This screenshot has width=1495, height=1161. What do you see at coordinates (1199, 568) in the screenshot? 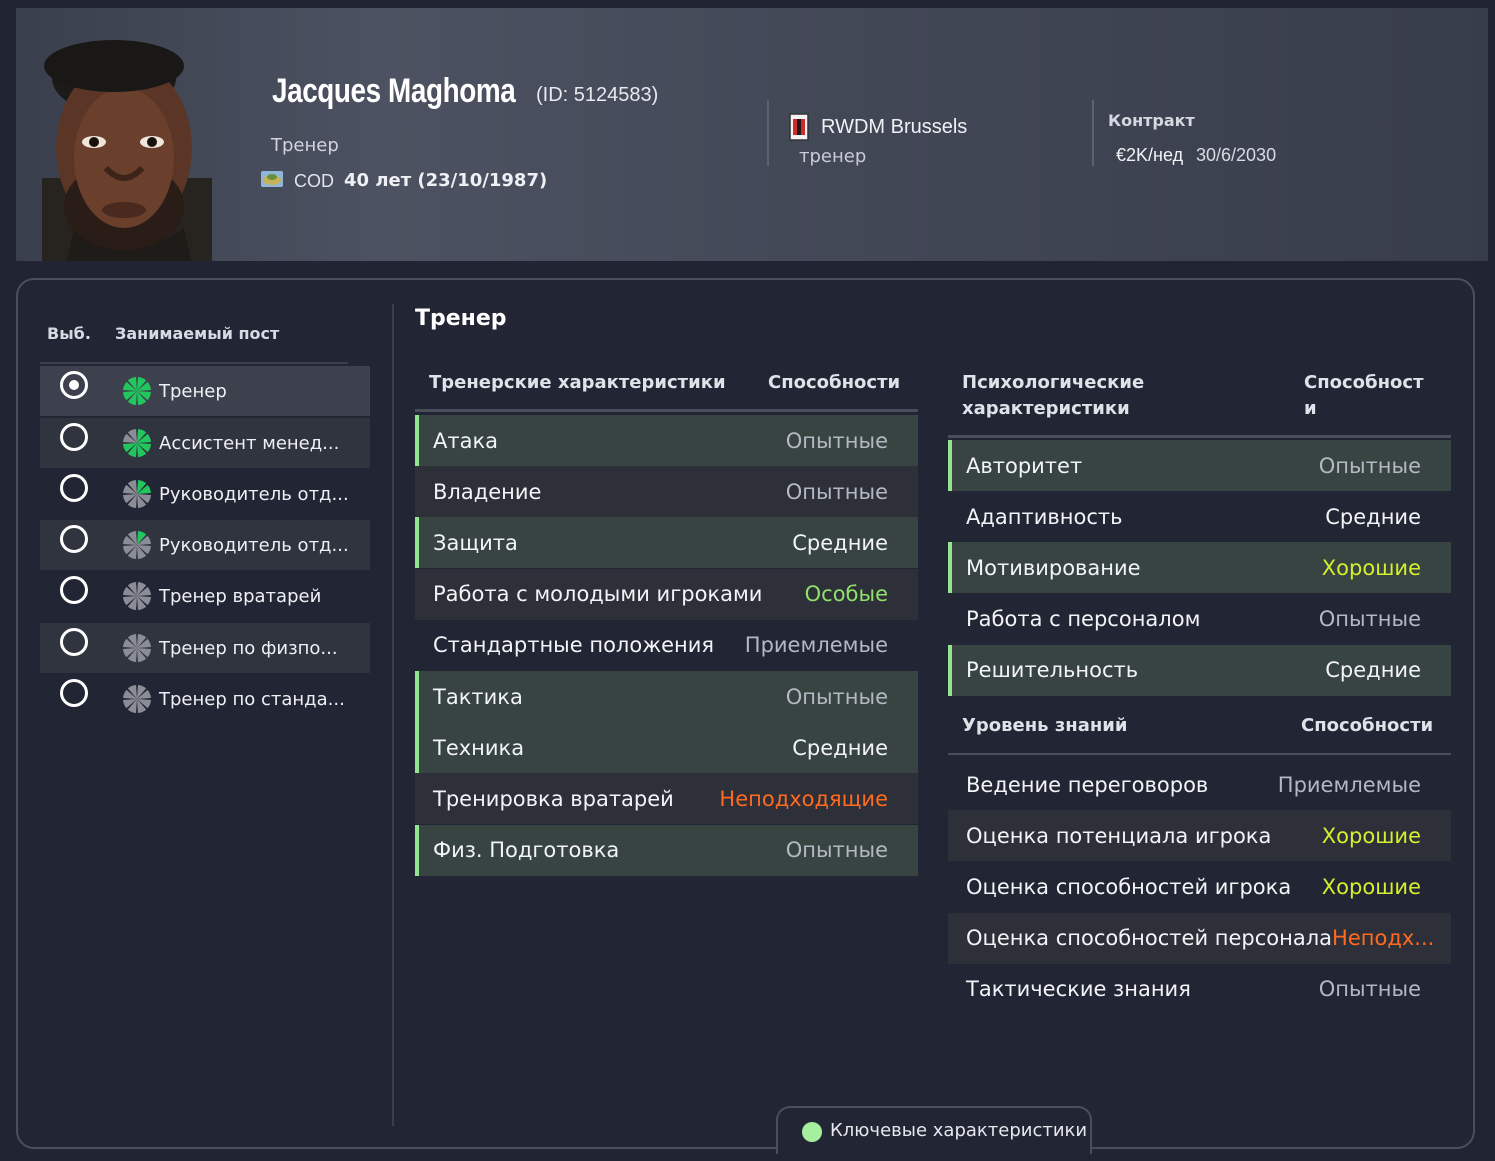
I see `attribute-row: Мотивирование Хорошие` at bounding box center [1199, 568].